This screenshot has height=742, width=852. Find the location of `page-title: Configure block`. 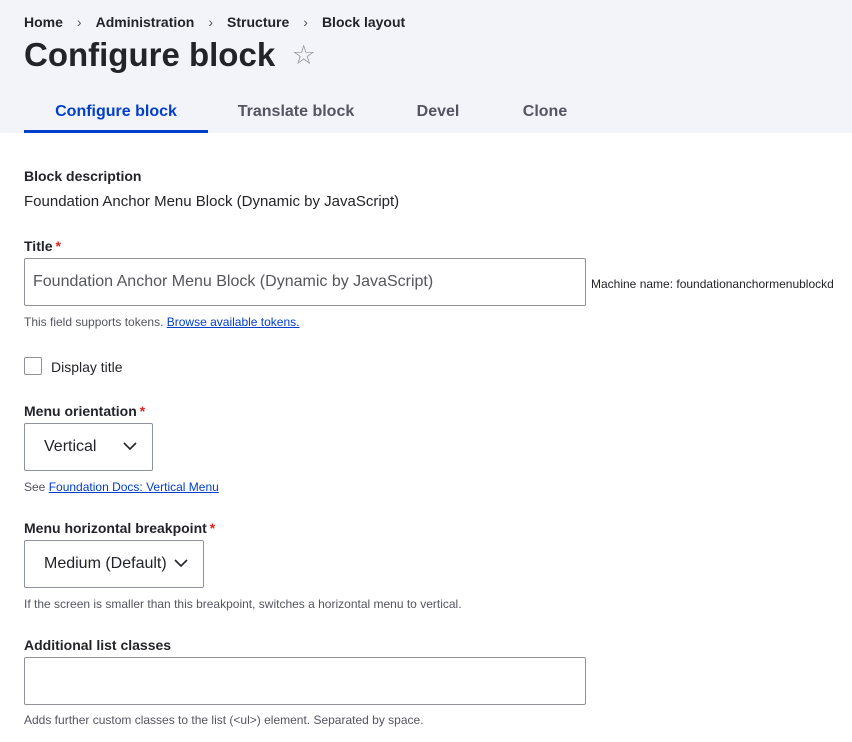

page-title: Configure block is located at coordinates (150, 54).